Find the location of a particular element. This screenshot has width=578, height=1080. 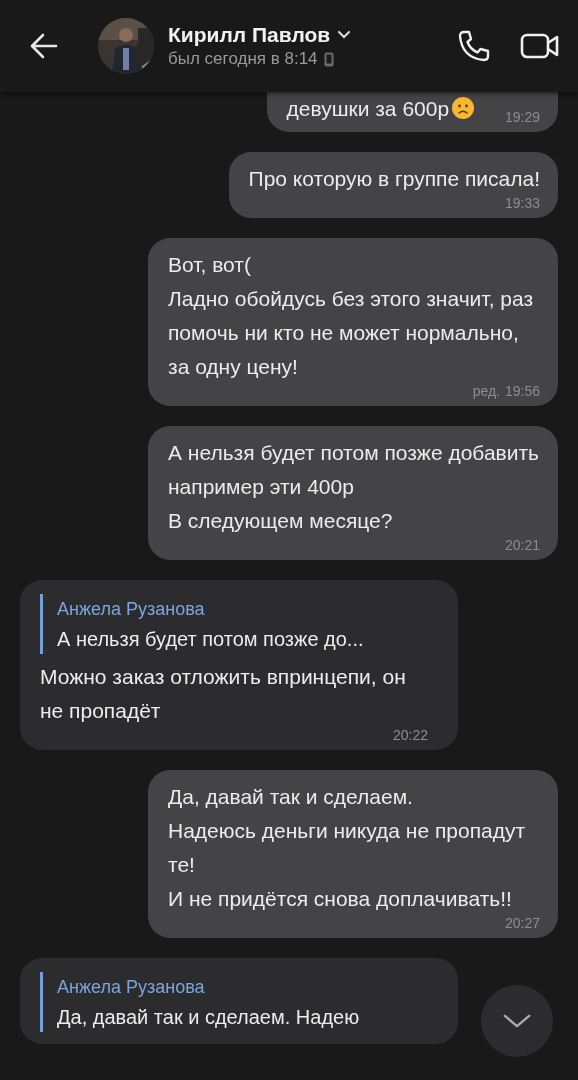

last-seen-status: был сегодня в 8:14 is located at coordinates (243, 59).